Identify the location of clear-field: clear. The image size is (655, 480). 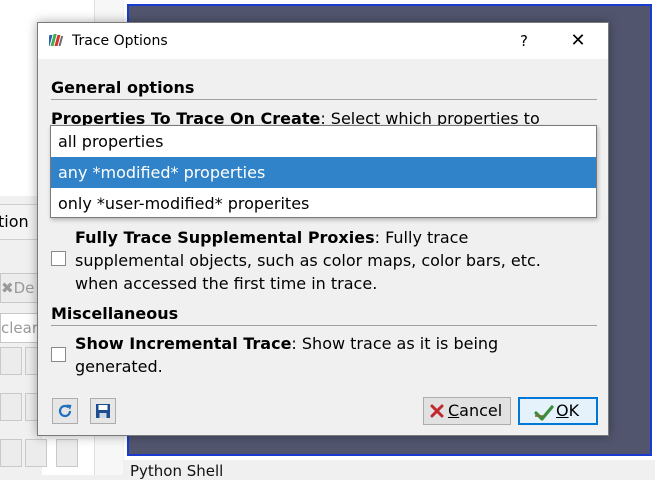
(19, 328).